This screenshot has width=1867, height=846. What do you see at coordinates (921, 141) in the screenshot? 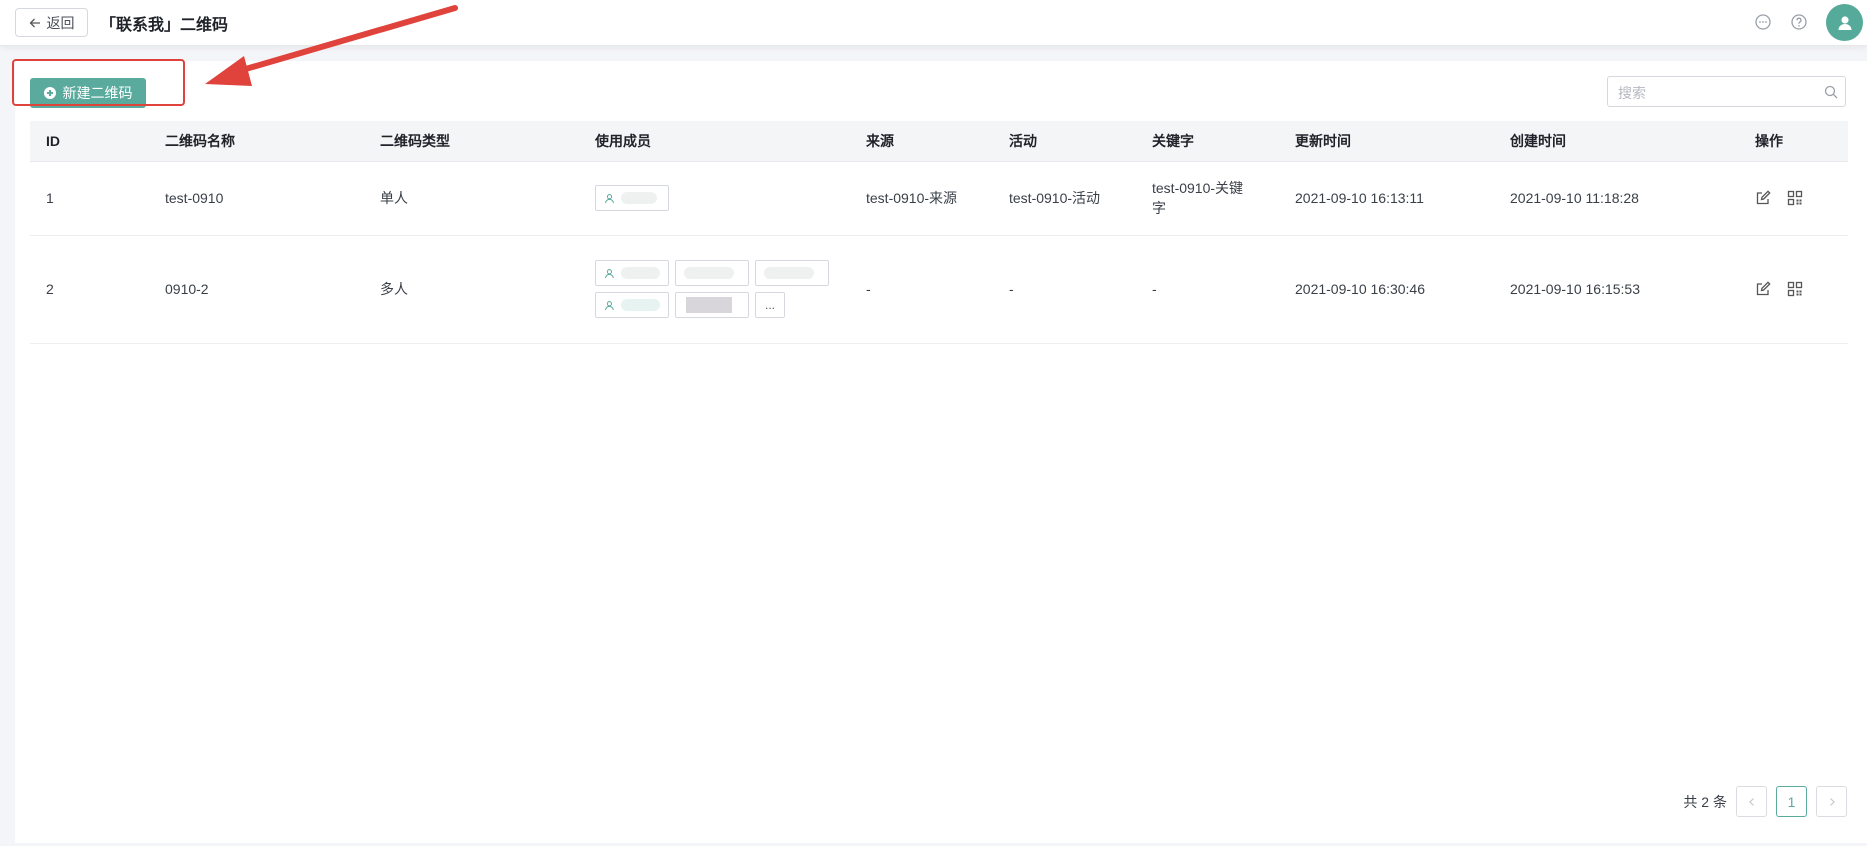
I see `column-header-source: 来源` at bounding box center [921, 141].